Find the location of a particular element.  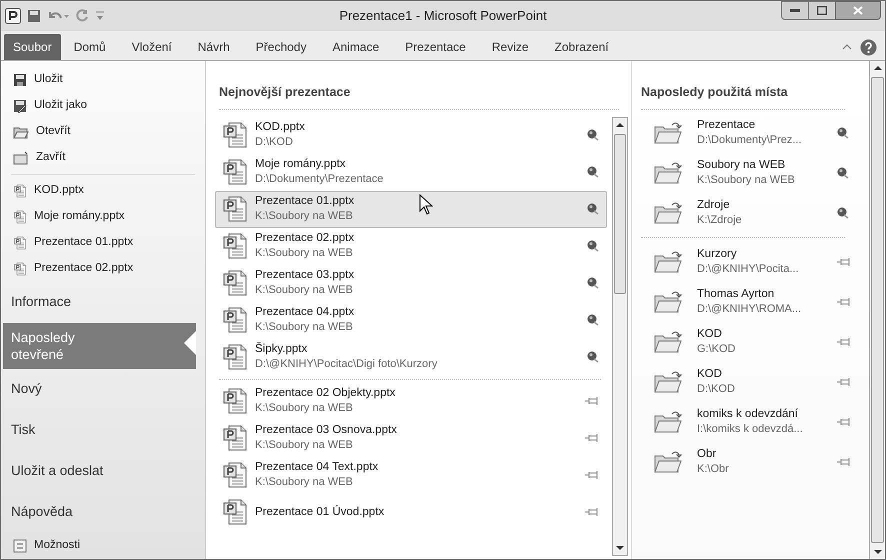

ribbon-tab: Prezentace is located at coordinates (435, 47).